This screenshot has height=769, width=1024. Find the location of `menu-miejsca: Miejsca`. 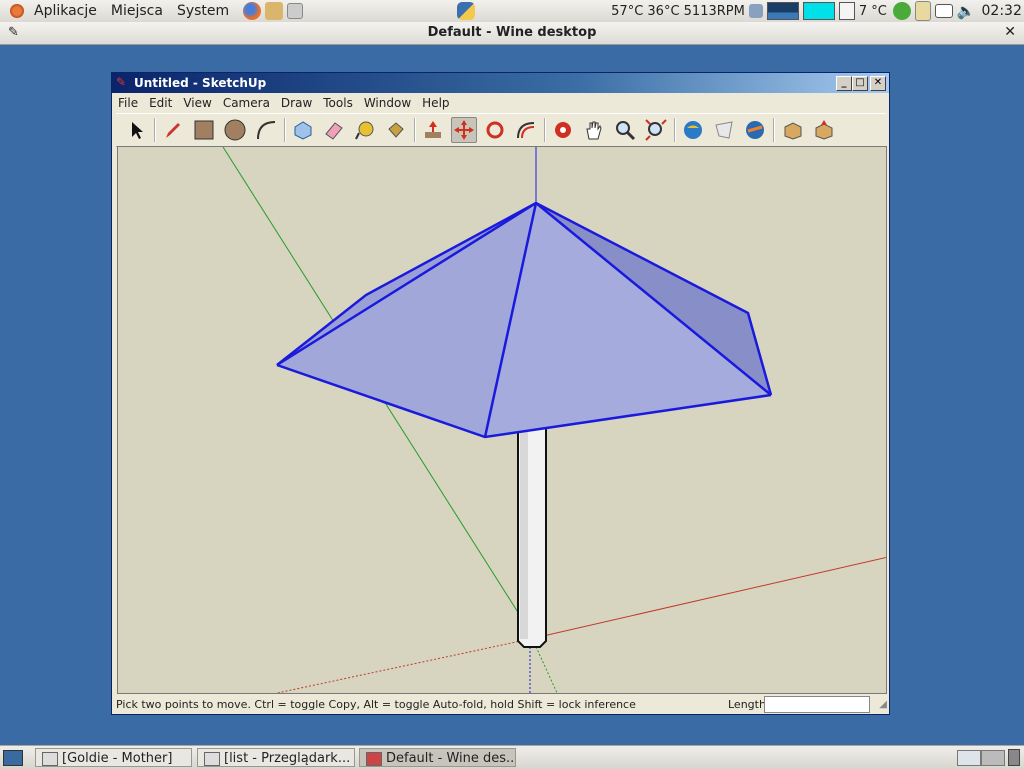

menu-miejsca: Miejsca is located at coordinates (137, 11).